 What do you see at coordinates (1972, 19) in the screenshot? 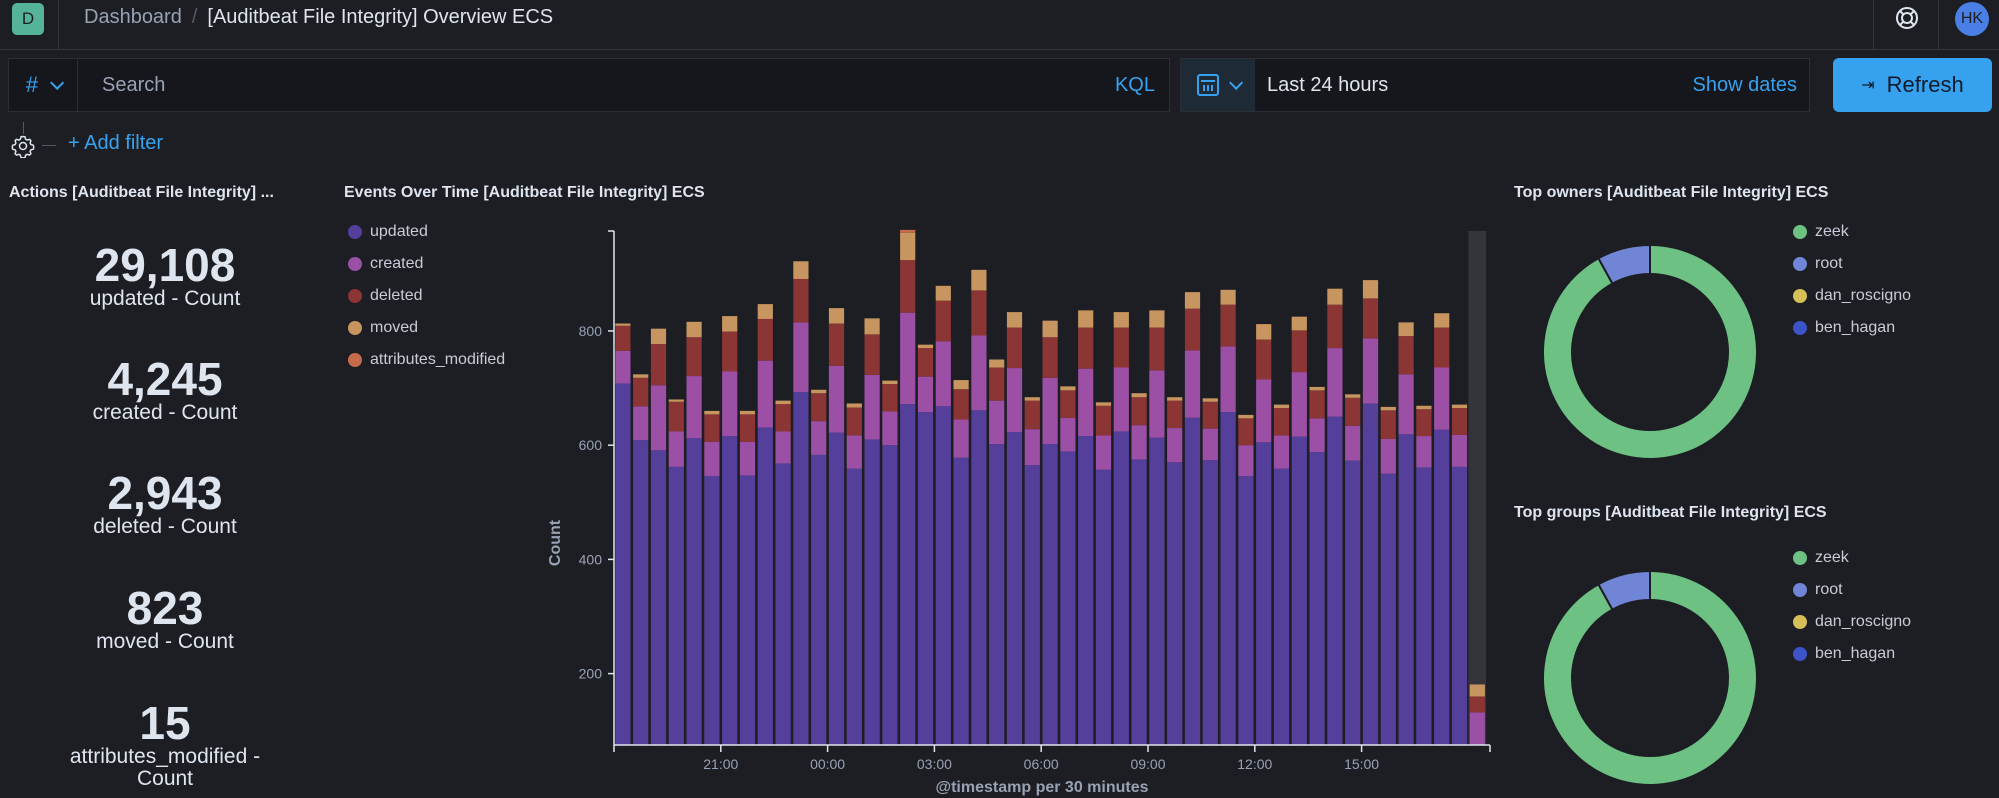
I see `user-avatar: HK` at bounding box center [1972, 19].